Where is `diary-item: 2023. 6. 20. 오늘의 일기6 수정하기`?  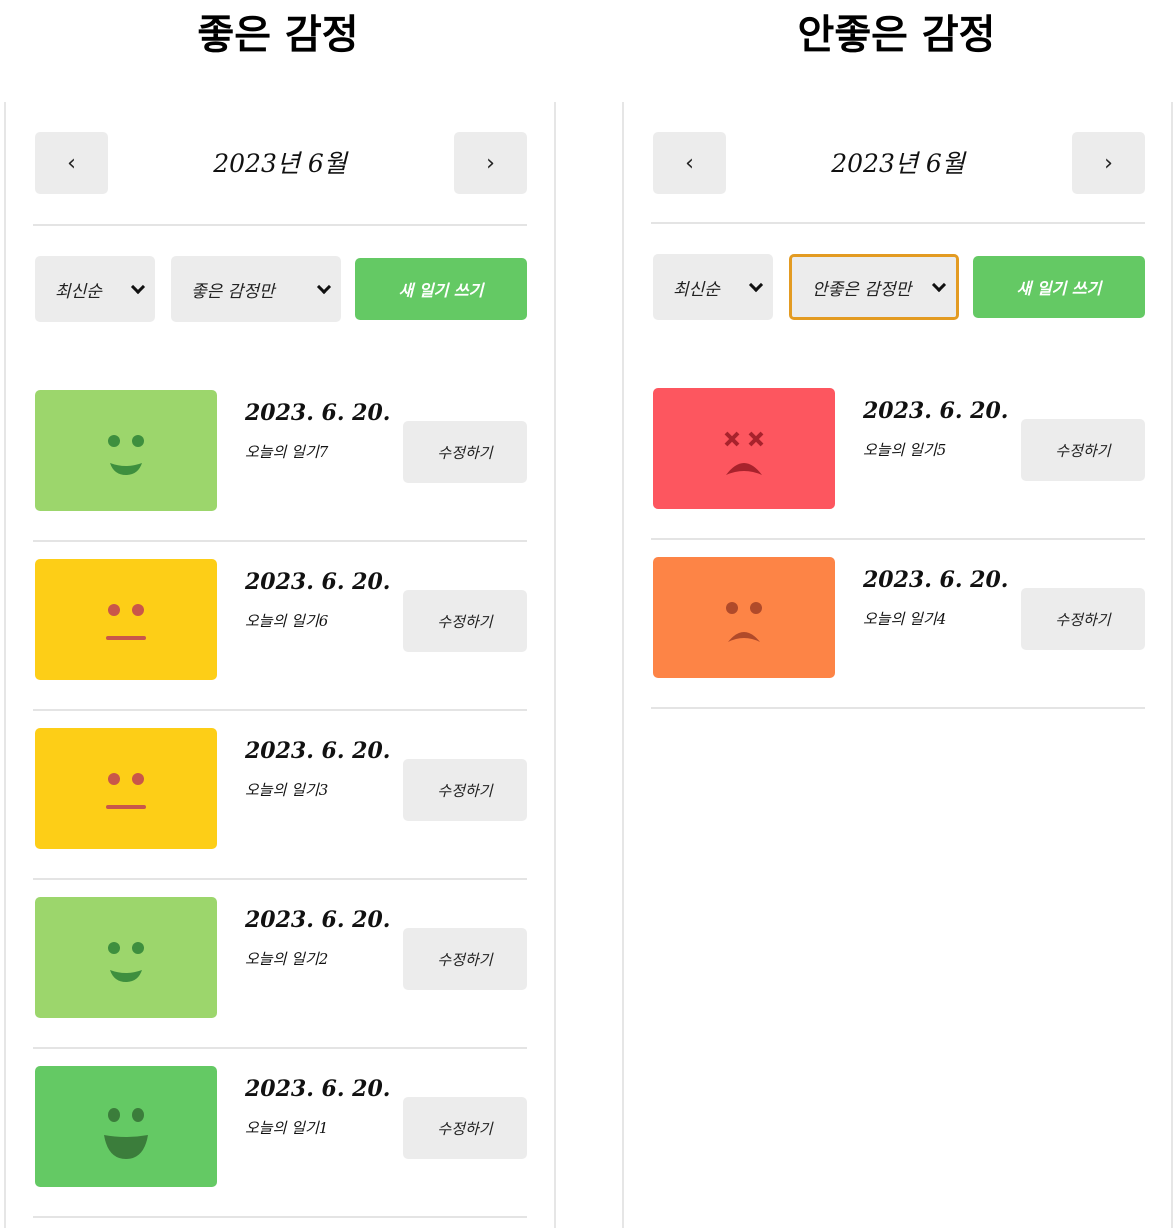 diary-item: 2023. 6. 20. 오늘의 일기6 수정하기 is located at coordinates (280, 626).